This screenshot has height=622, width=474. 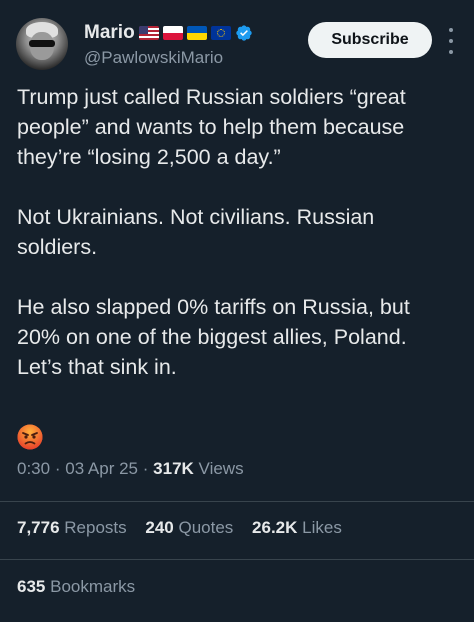 What do you see at coordinates (101, 468) in the screenshot?
I see `tweet-date: 03 Apr 25` at bounding box center [101, 468].